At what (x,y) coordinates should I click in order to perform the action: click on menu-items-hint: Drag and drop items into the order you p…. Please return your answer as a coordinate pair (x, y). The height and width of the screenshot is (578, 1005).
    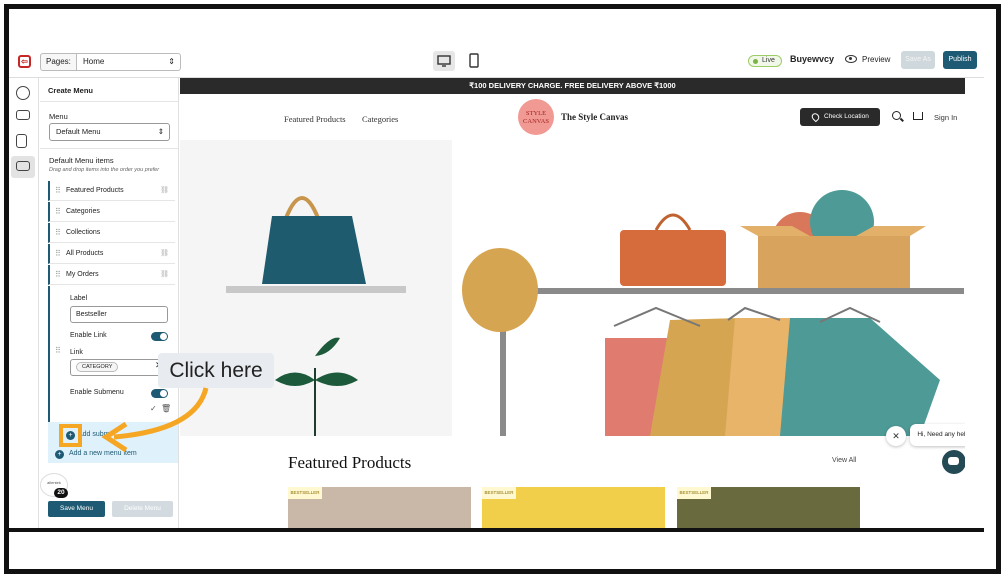
    Looking at the image, I should click on (104, 170).